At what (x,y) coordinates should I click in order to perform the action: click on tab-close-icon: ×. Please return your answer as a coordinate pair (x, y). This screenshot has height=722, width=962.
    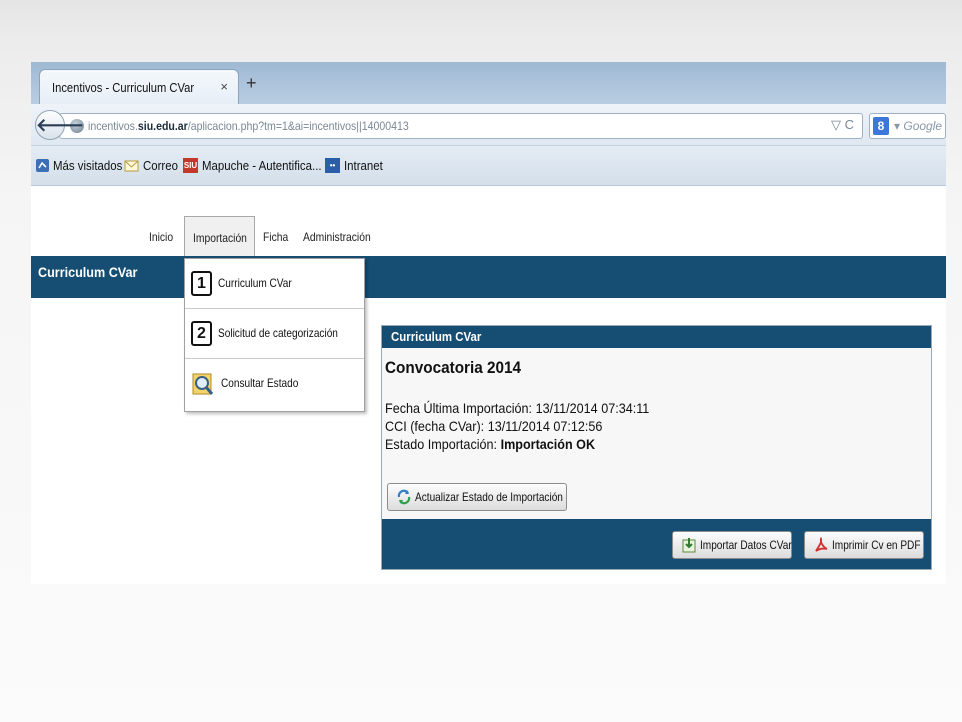
    Looking at the image, I should click on (224, 86).